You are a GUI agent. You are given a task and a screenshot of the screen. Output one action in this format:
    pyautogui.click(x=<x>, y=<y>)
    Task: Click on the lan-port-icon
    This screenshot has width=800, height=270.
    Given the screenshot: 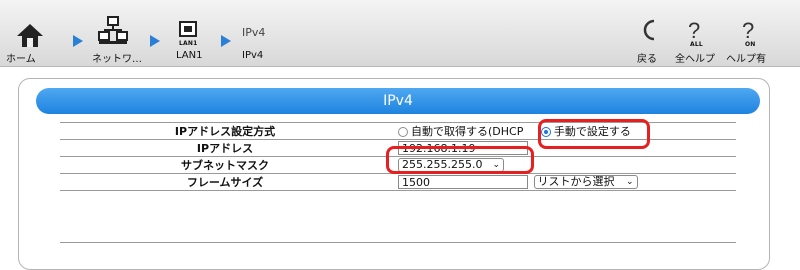 What is the action you would take?
    pyautogui.click(x=188, y=29)
    